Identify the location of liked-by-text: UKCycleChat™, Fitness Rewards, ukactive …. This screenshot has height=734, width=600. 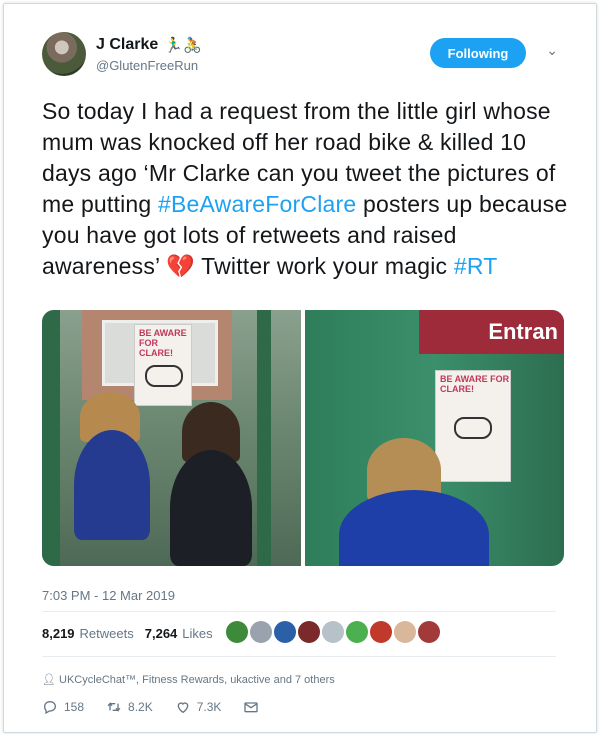
(197, 680).